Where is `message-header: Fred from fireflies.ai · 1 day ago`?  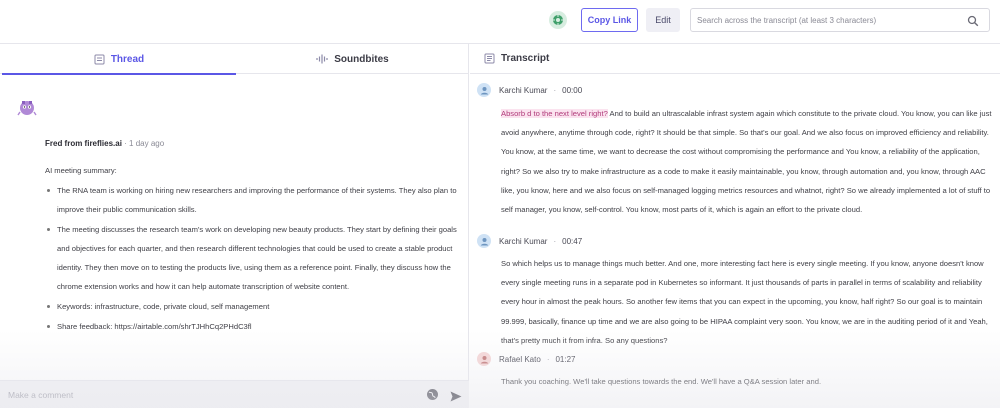
message-header: Fred from fireflies.ai · 1 day ago is located at coordinates (104, 143).